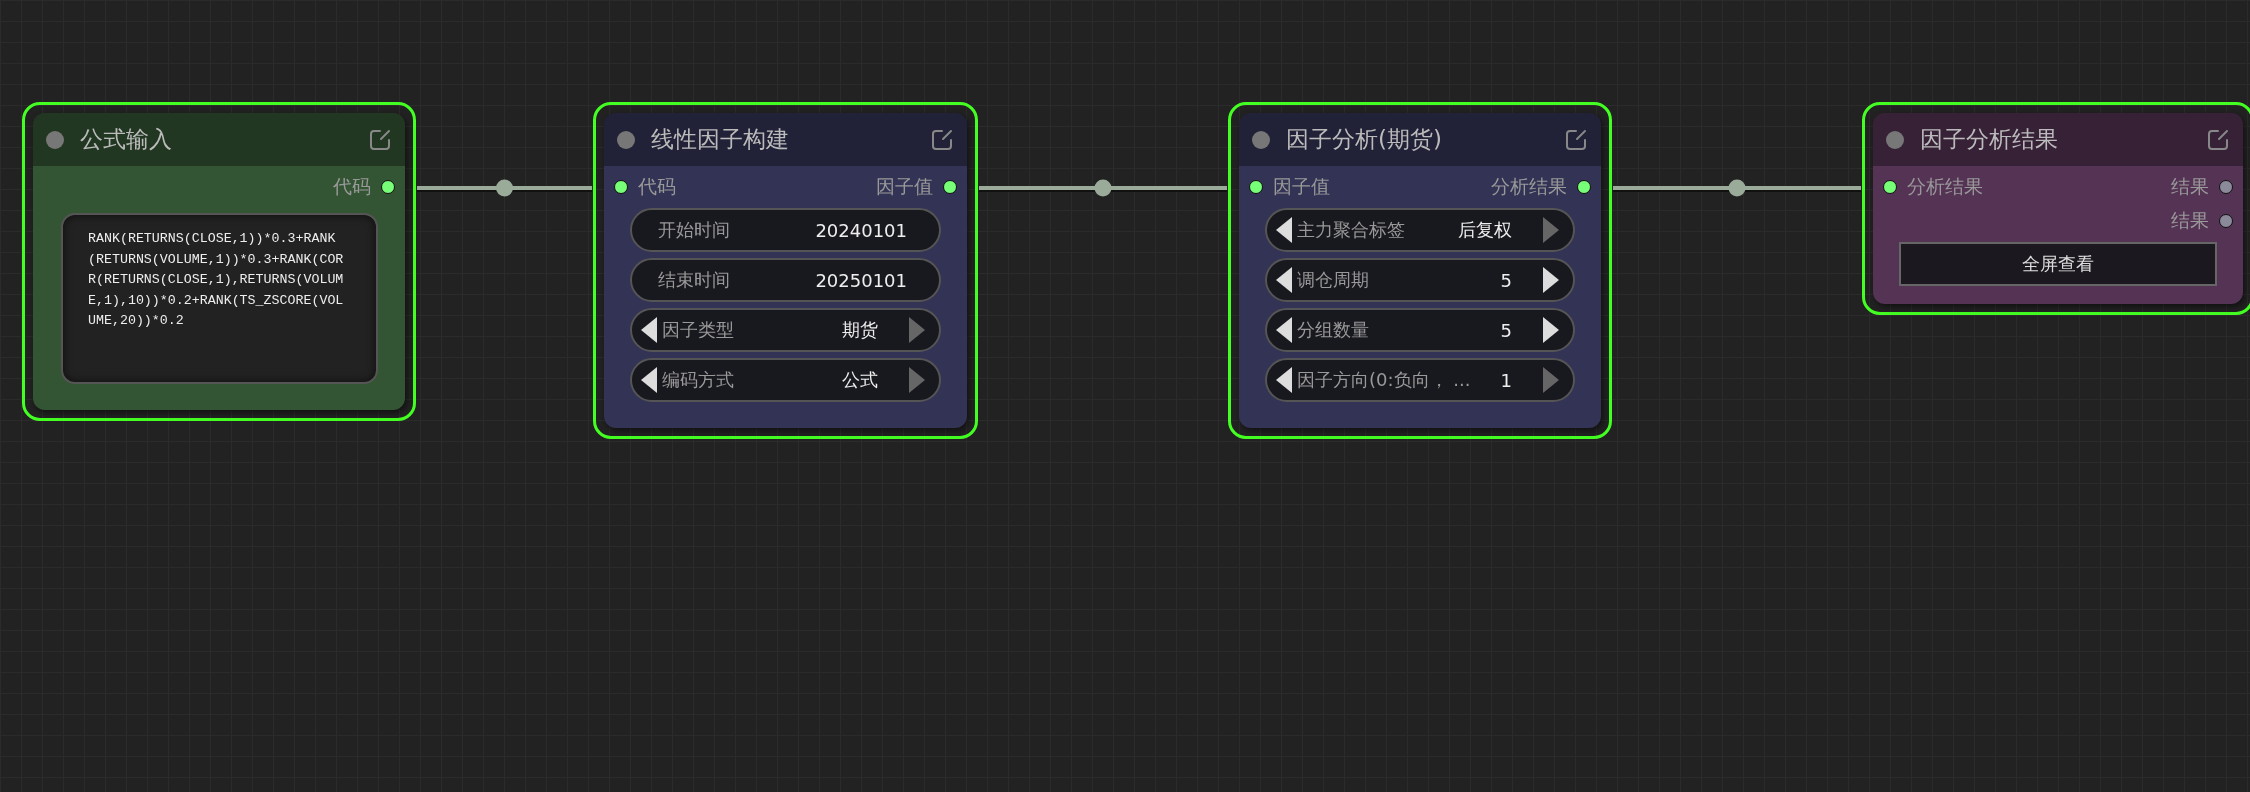 The width and height of the screenshot is (2250, 792). I want to click on fullscreen-button: 全屏查看, so click(2058, 264).